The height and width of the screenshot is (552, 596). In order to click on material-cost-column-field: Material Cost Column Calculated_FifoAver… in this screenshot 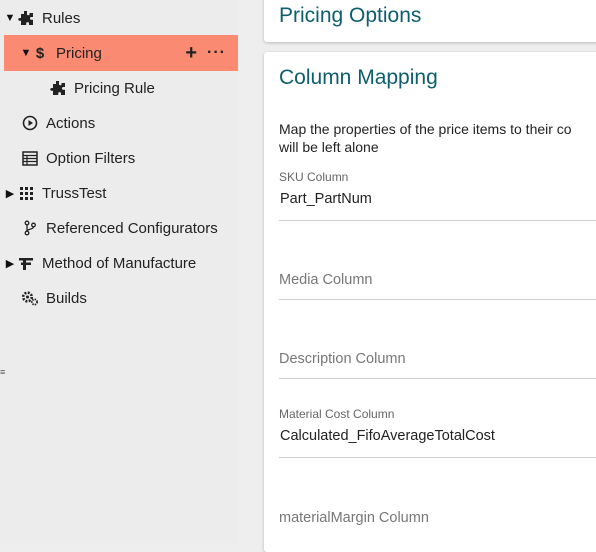, I will do `click(437, 433)`.